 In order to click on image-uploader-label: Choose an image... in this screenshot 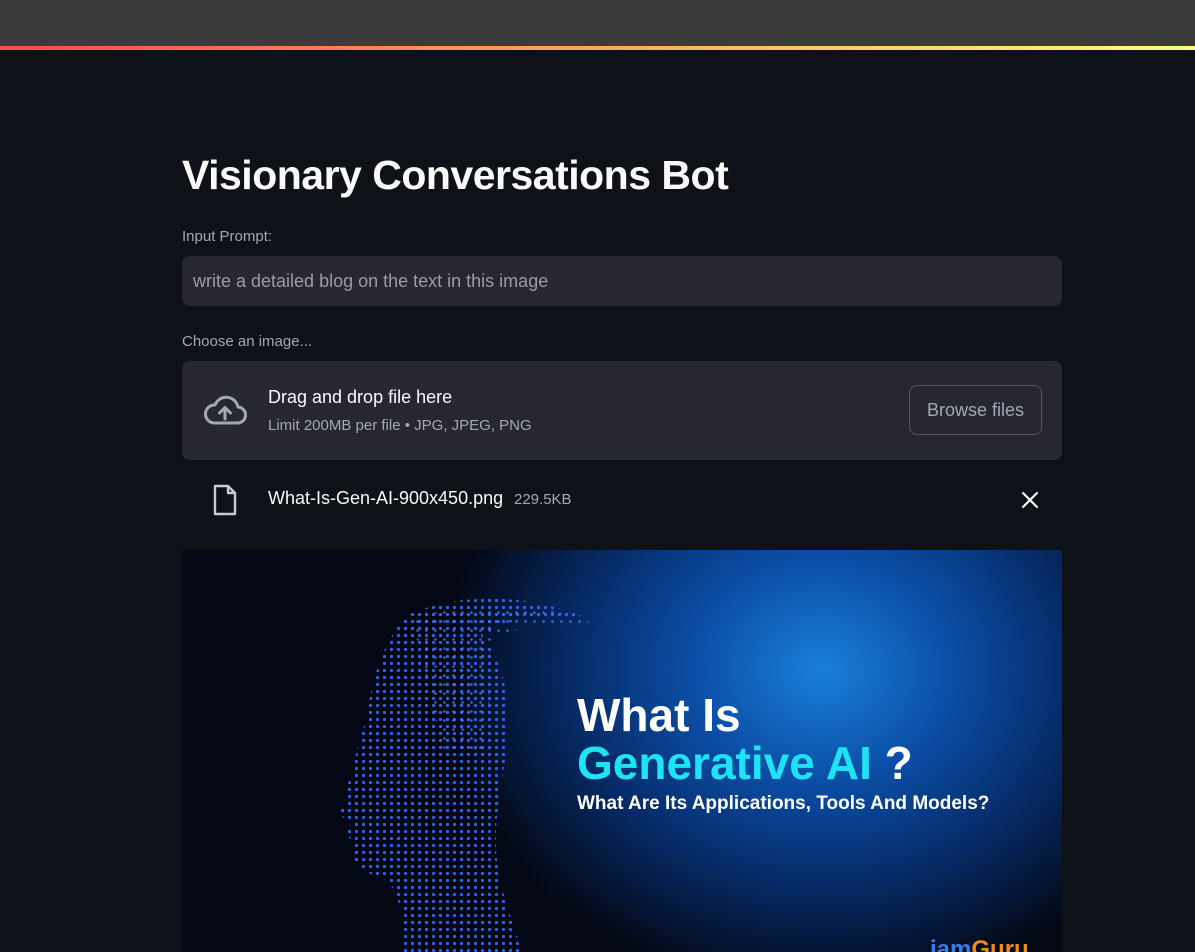, I will do `click(247, 341)`.